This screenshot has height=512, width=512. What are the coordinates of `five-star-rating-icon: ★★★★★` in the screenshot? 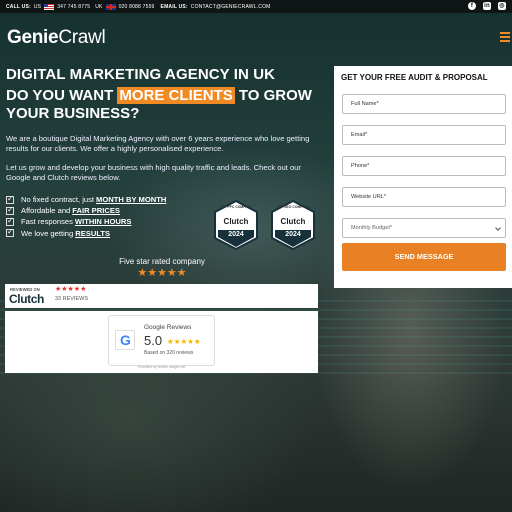 It's located at (162, 273).